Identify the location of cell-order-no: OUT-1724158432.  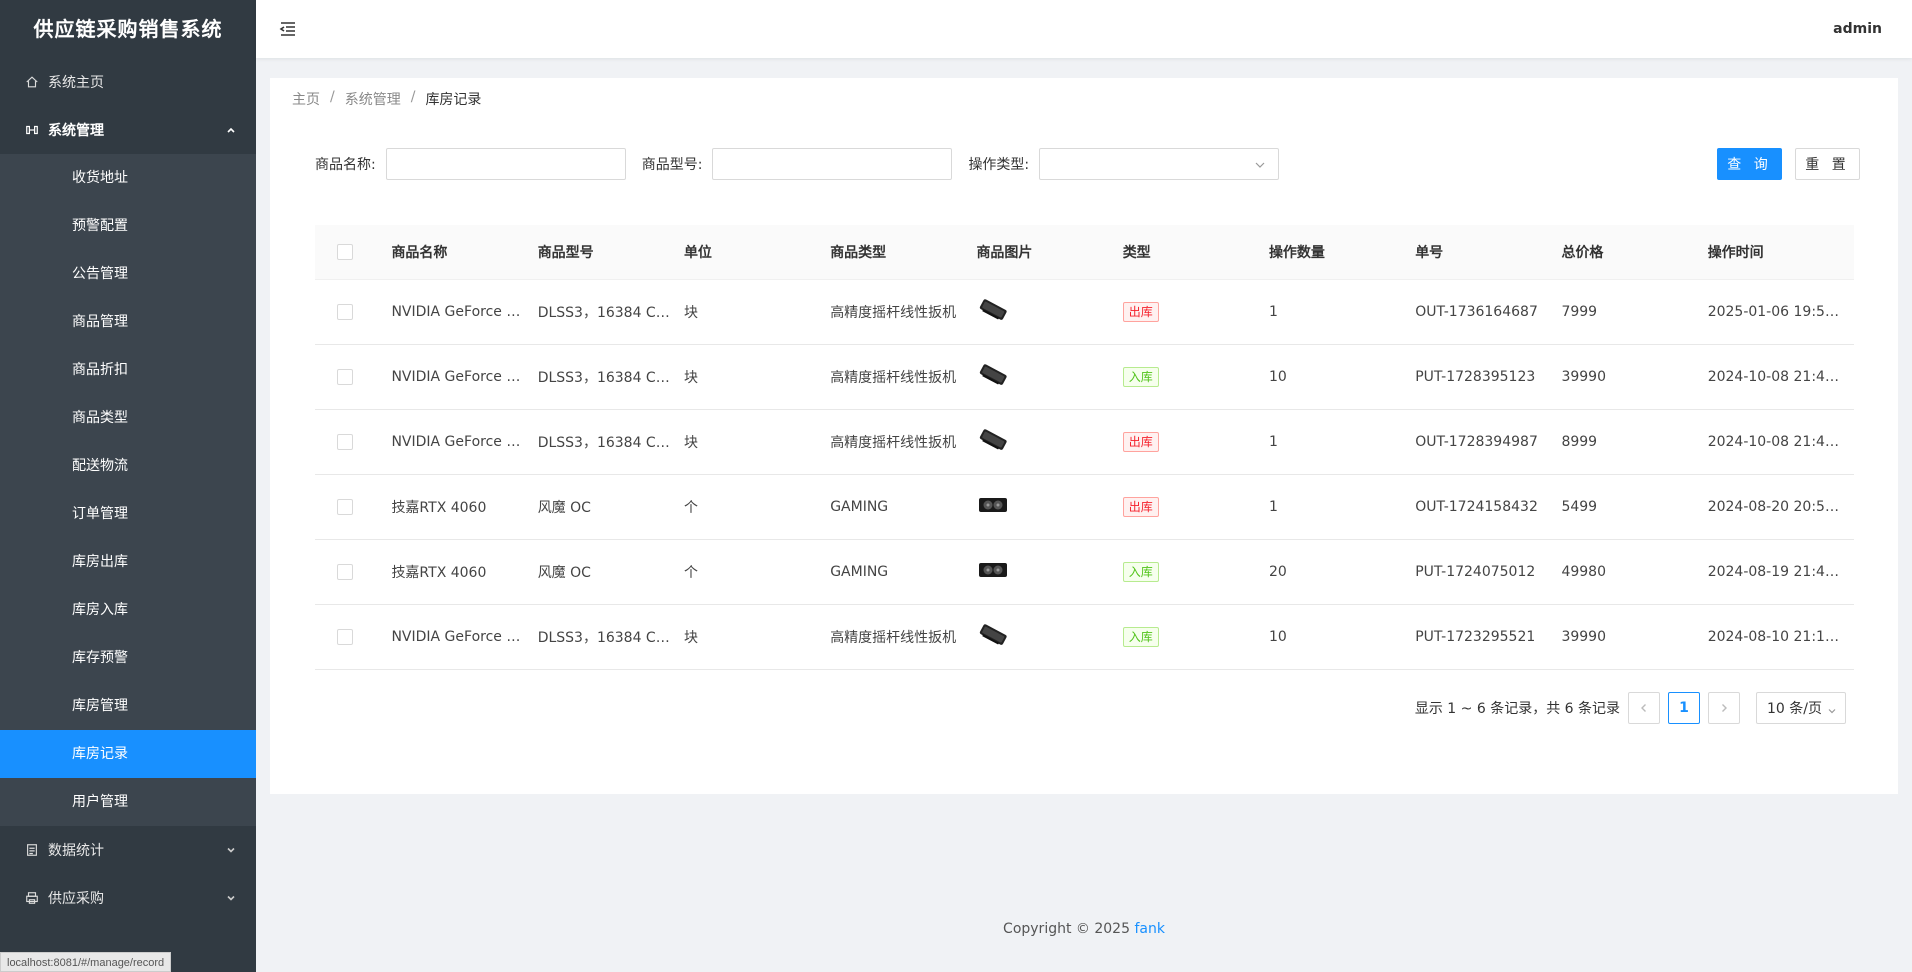
(1476, 507).